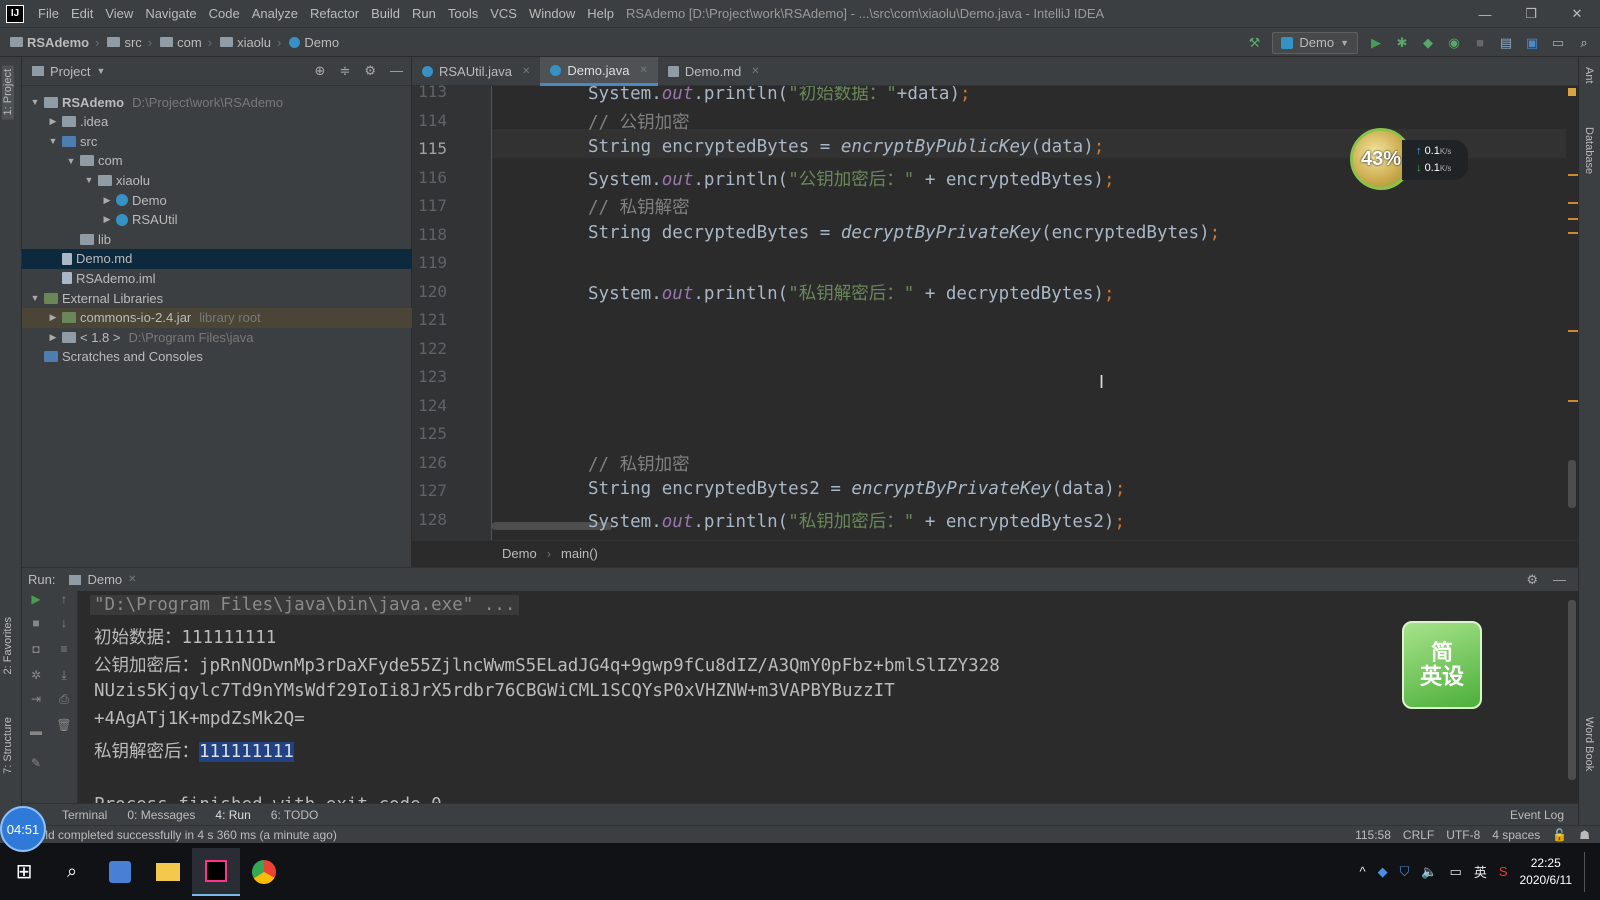 The image size is (1600, 900). I want to click on scroll-to-end-icon: ⤓, so click(64, 675).